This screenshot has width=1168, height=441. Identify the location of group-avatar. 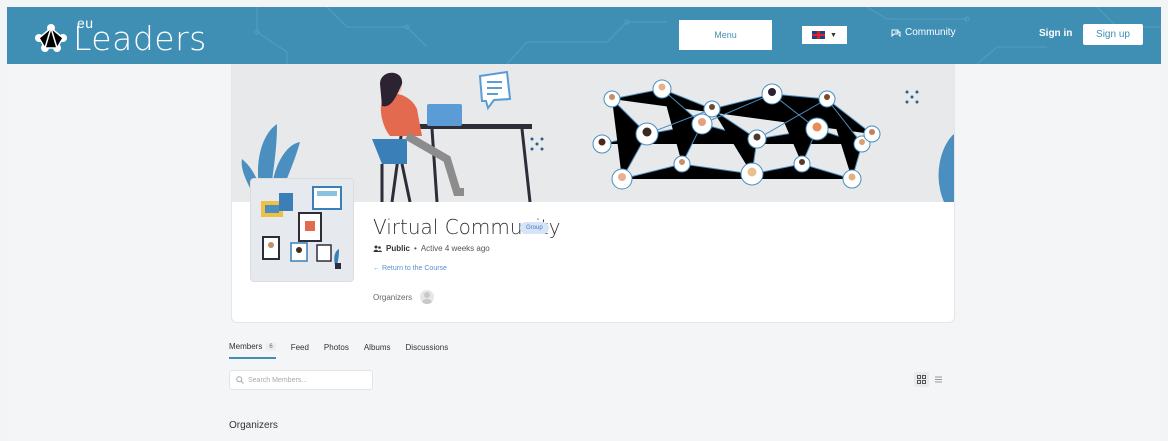
(302, 230).